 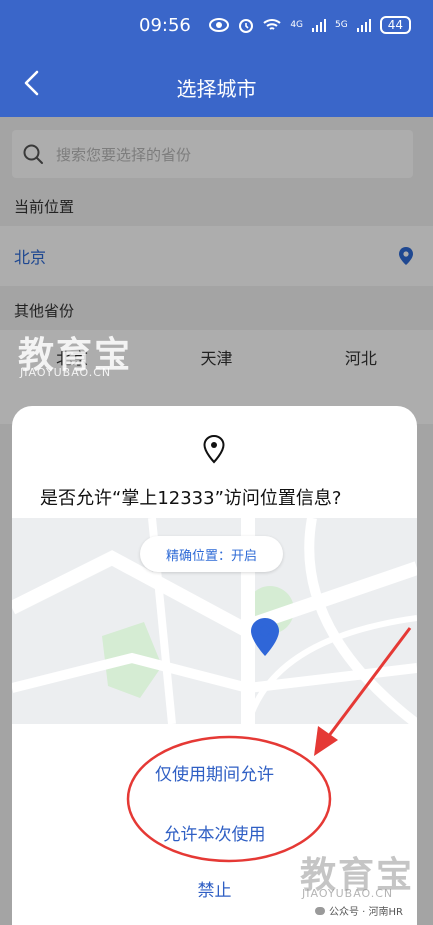 What do you see at coordinates (246, 26) in the screenshot?
I see `alarm-icon` at bounding box center [246, 26].